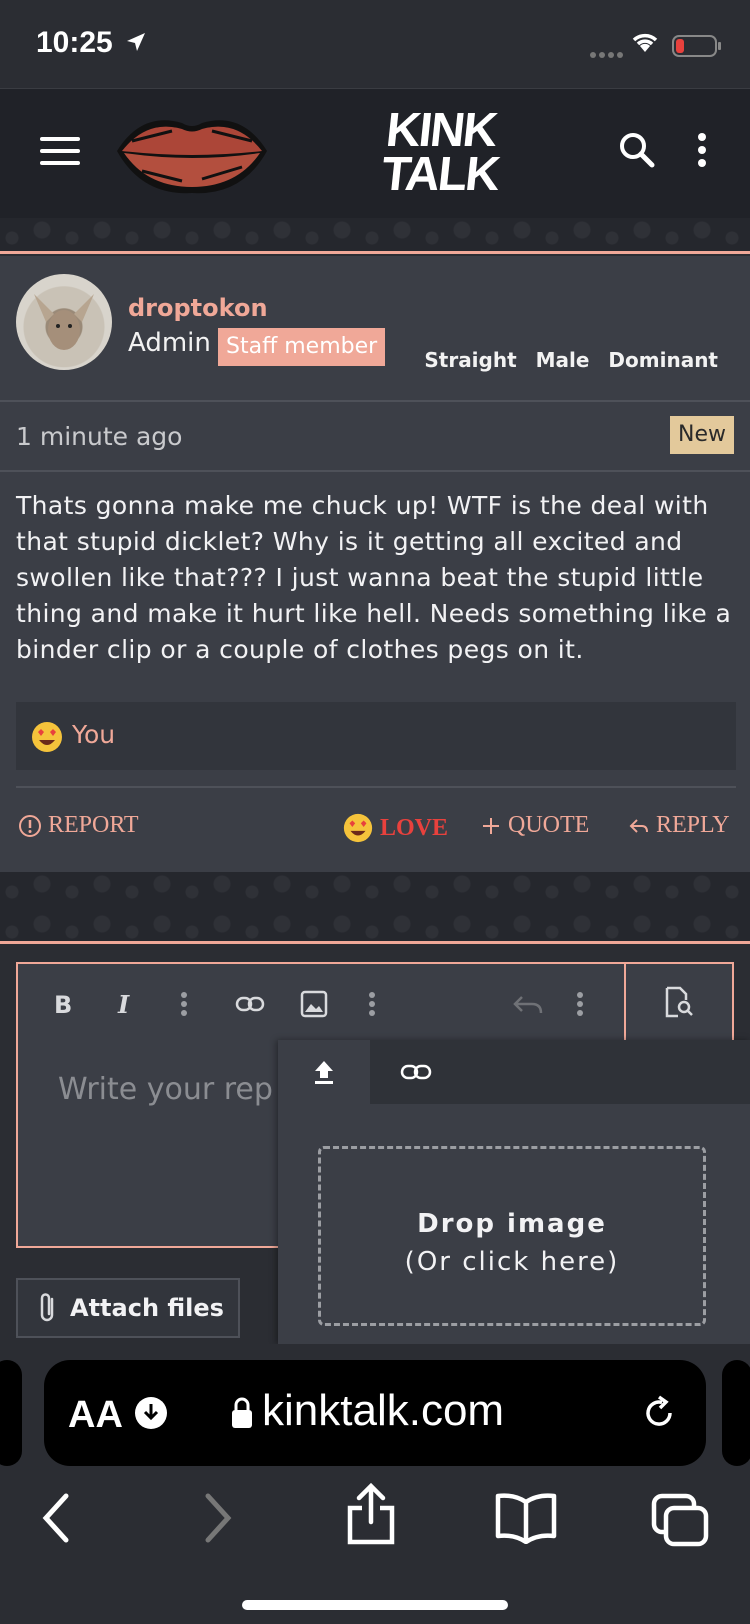 This screenshot has width=750, height=1624. I want to click on image-dropzone: Drop image (Or click here), so click(512, 1236).